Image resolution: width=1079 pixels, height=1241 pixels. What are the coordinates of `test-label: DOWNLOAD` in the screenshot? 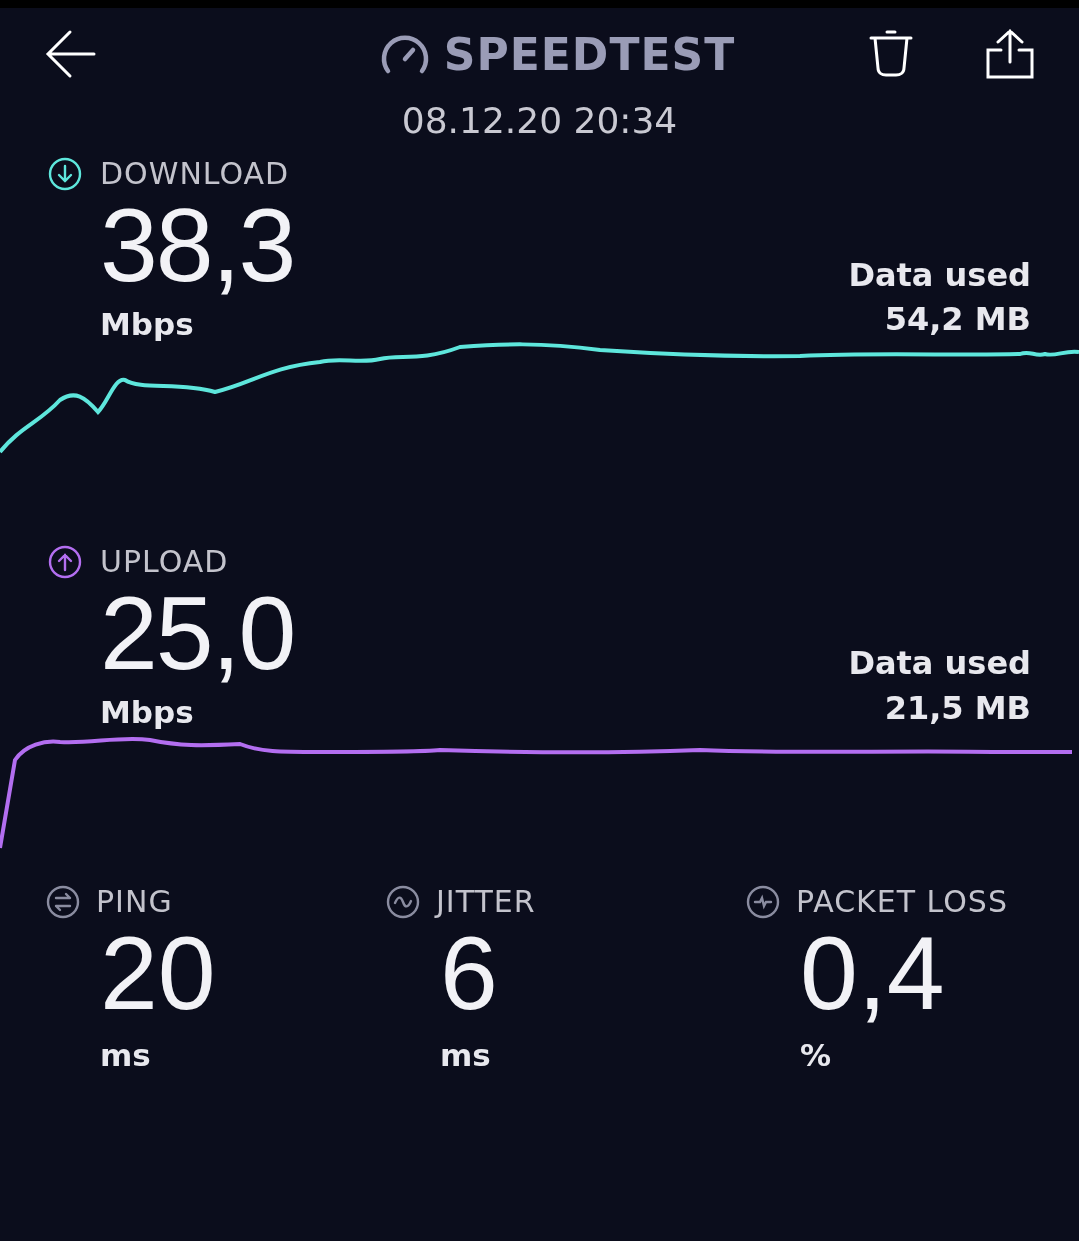 It's located at (195, 173).